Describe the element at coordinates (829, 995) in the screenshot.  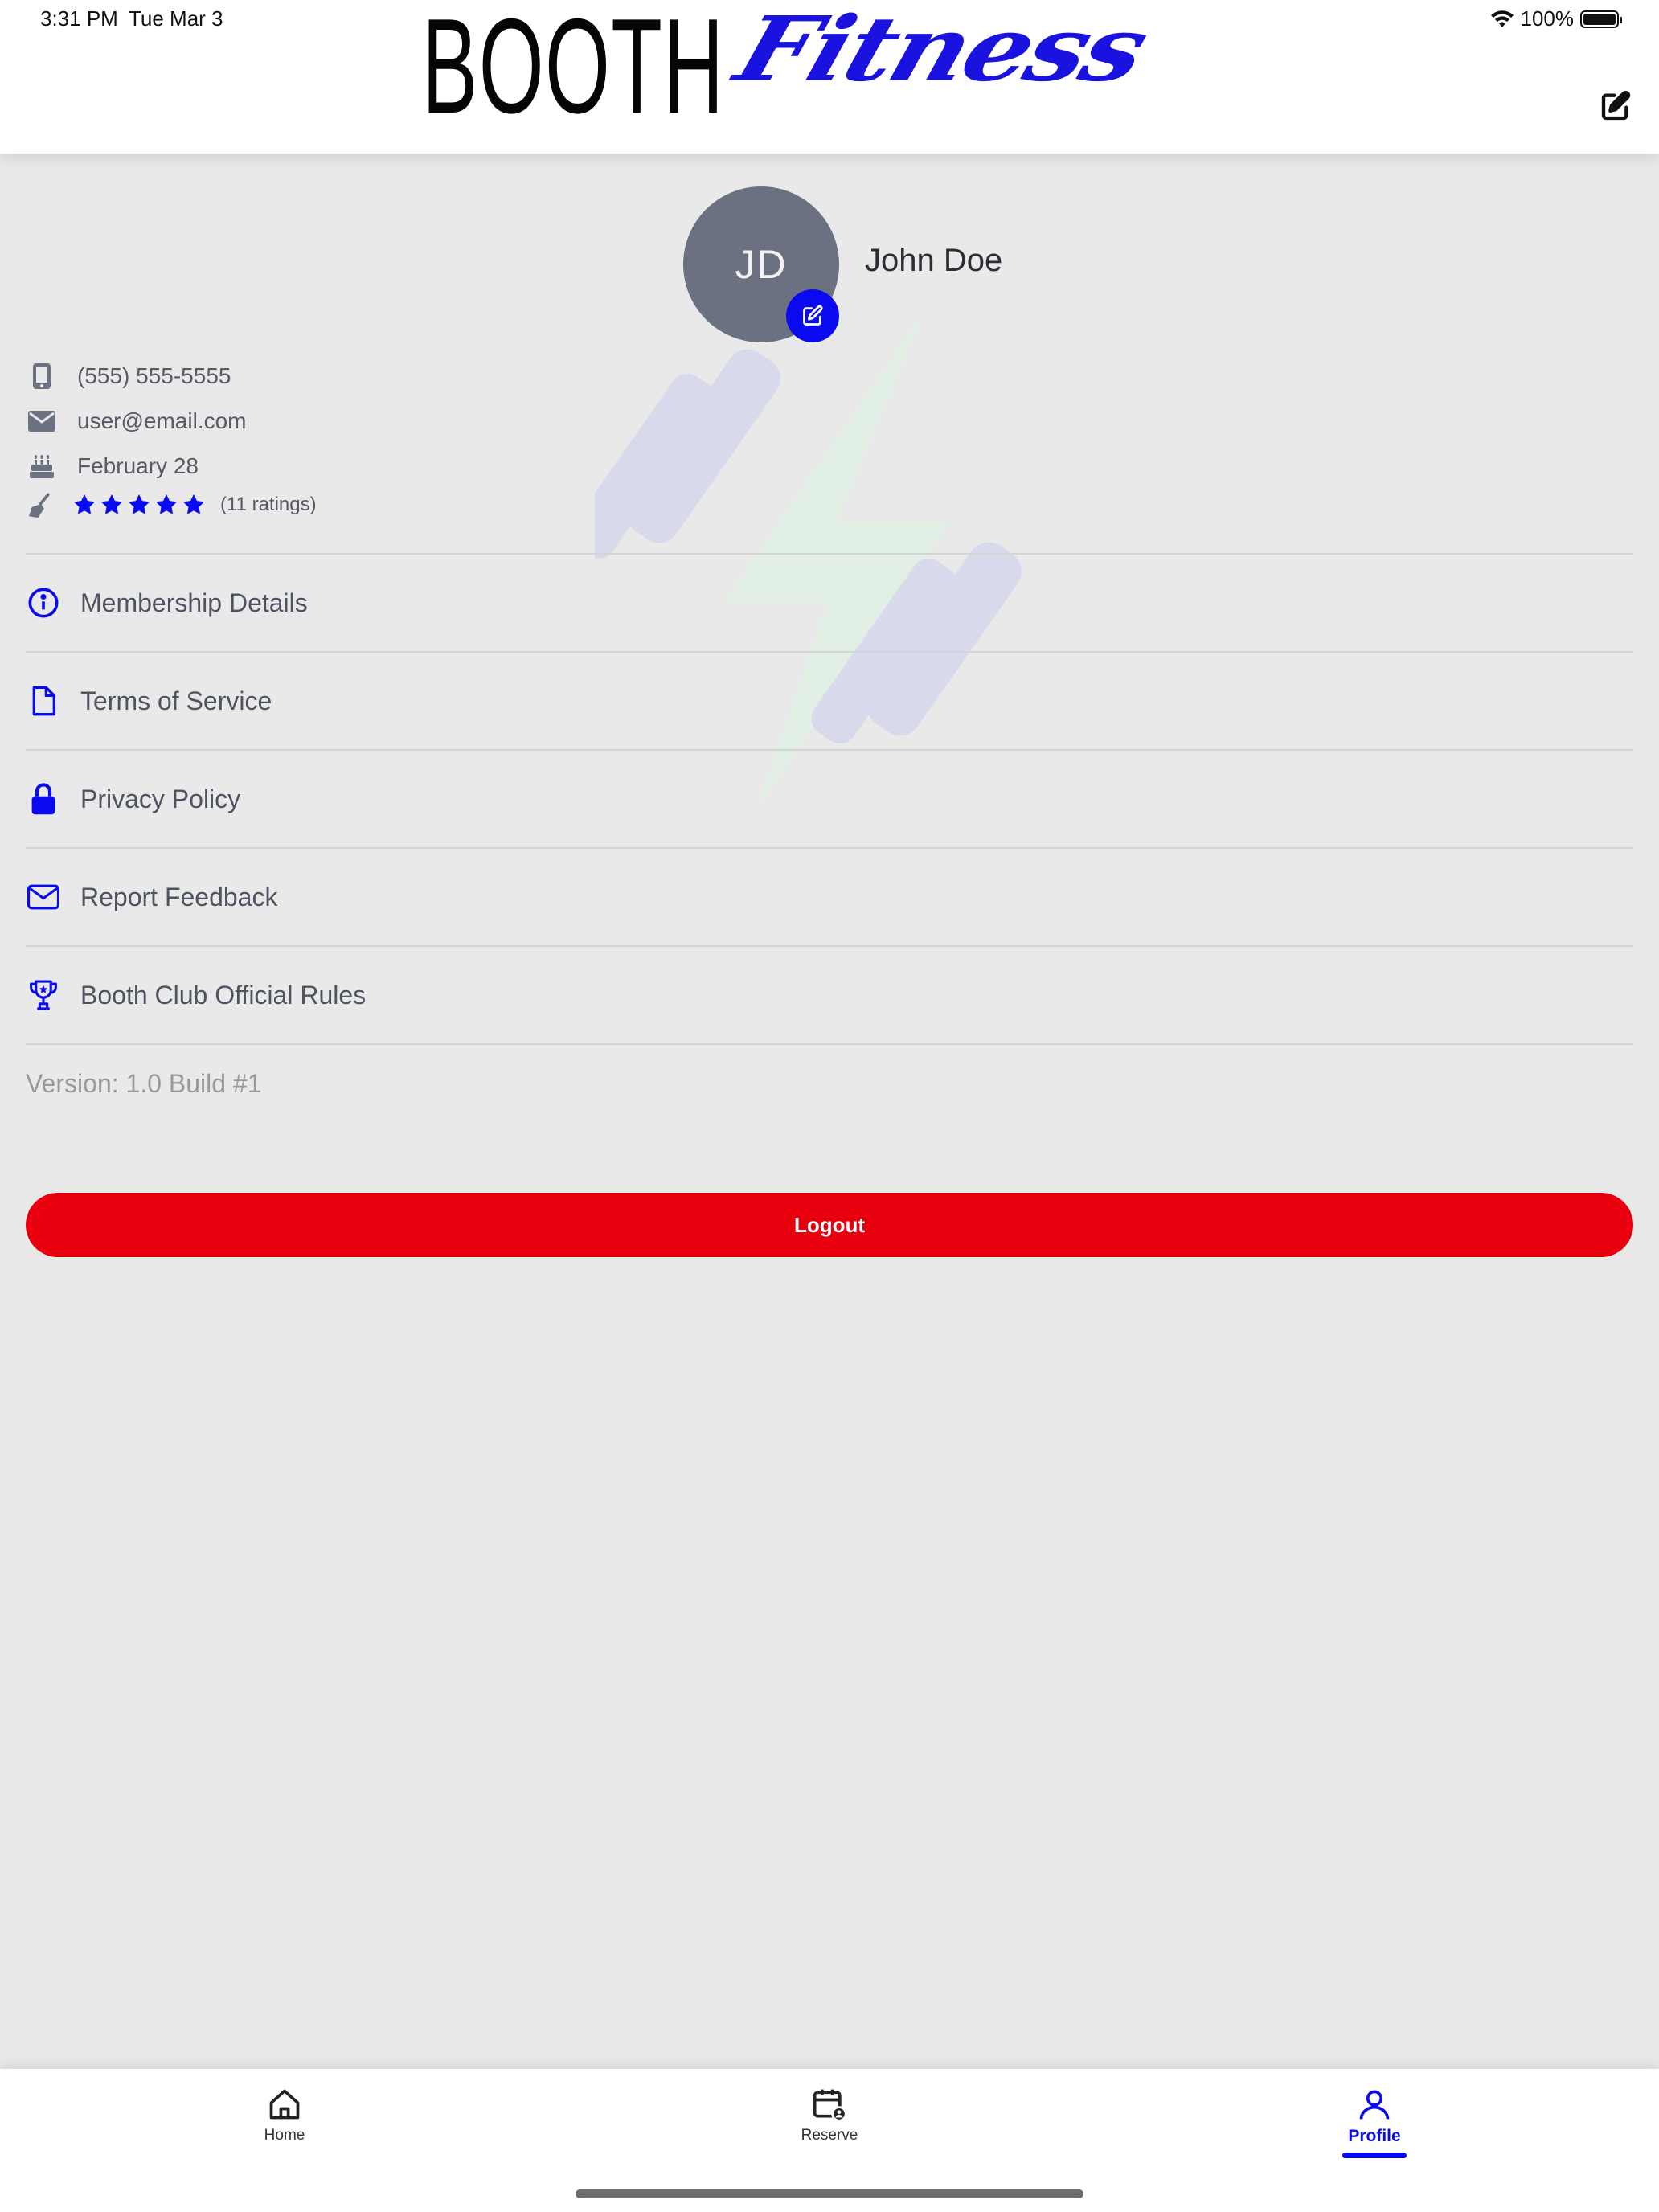
I see `menu-item-booth-club-official-rules: Booth Club Official Rules` at that location.